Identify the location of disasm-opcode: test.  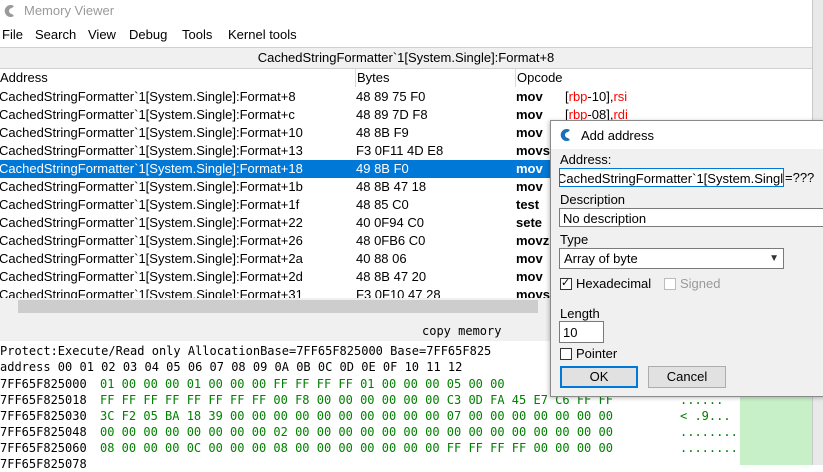
(528, 204).